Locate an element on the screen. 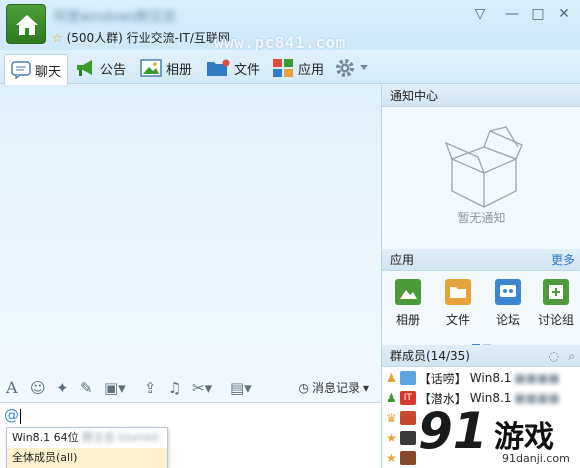 Image resolution: width=580 pixels, height=468 pixels. message-history-button: ◷ 消息记录 ▾ is located at coordinates (333, 387).